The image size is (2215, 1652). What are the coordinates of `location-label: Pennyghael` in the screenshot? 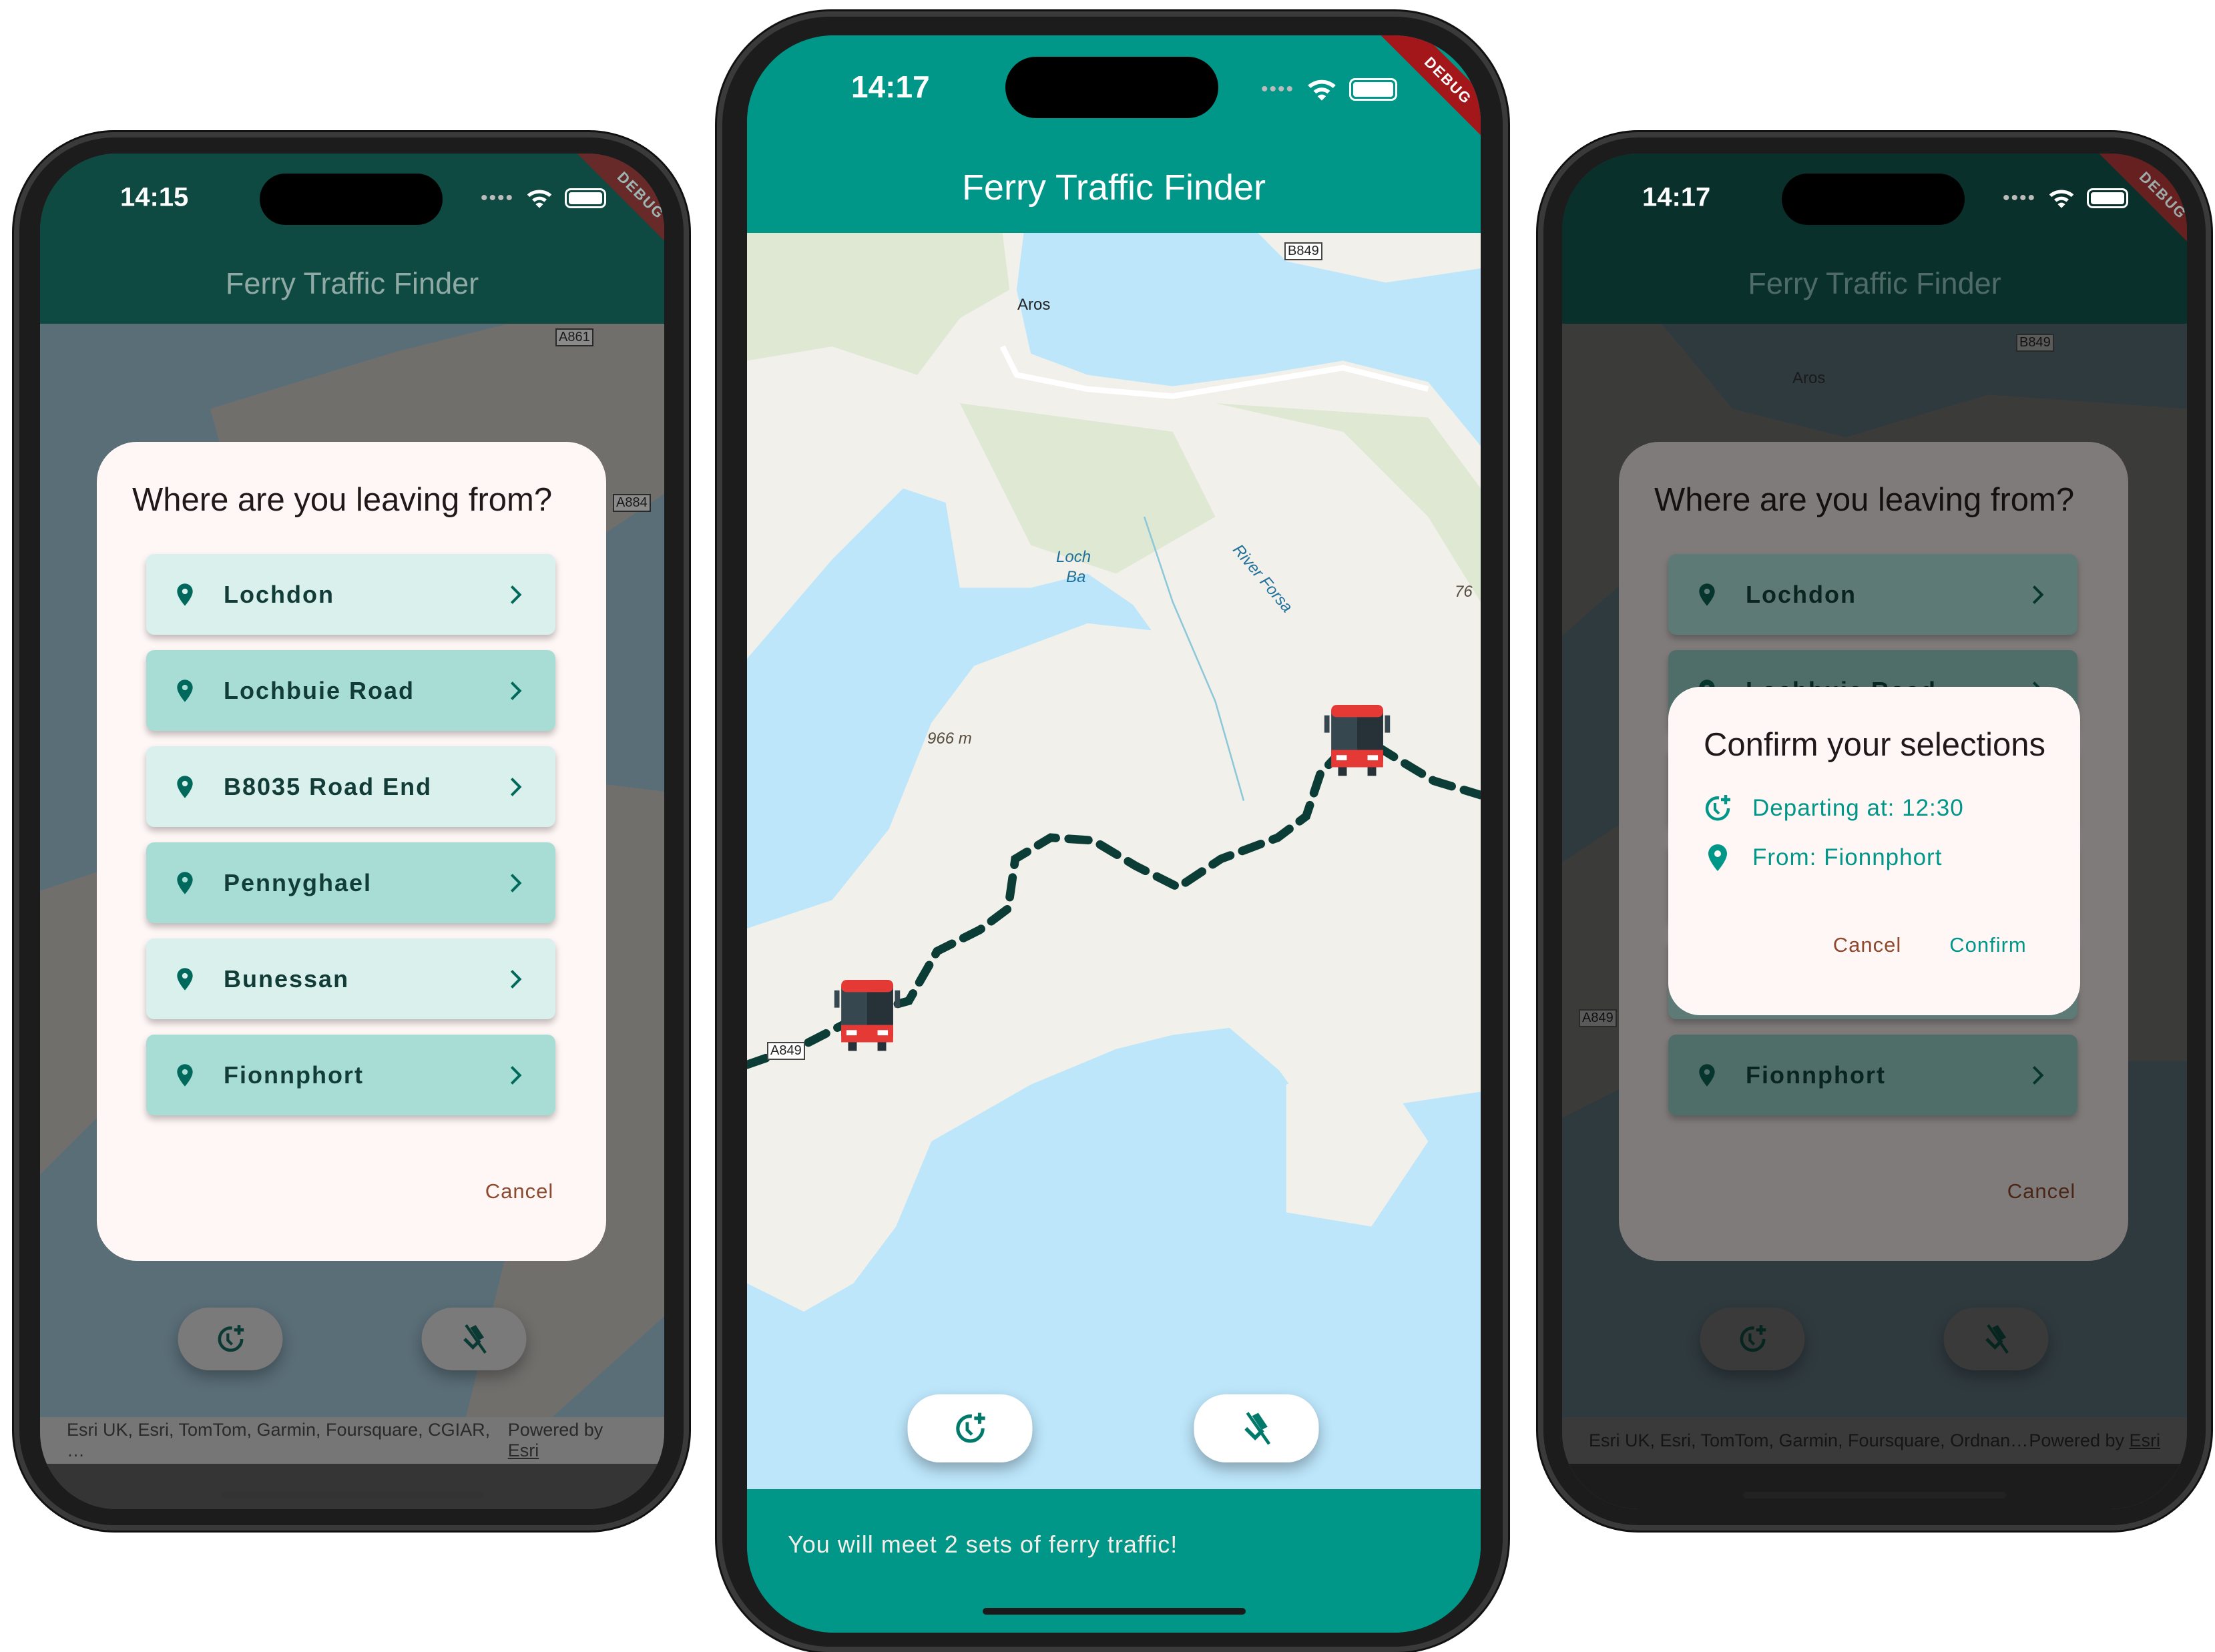 It's located at (298, 882).